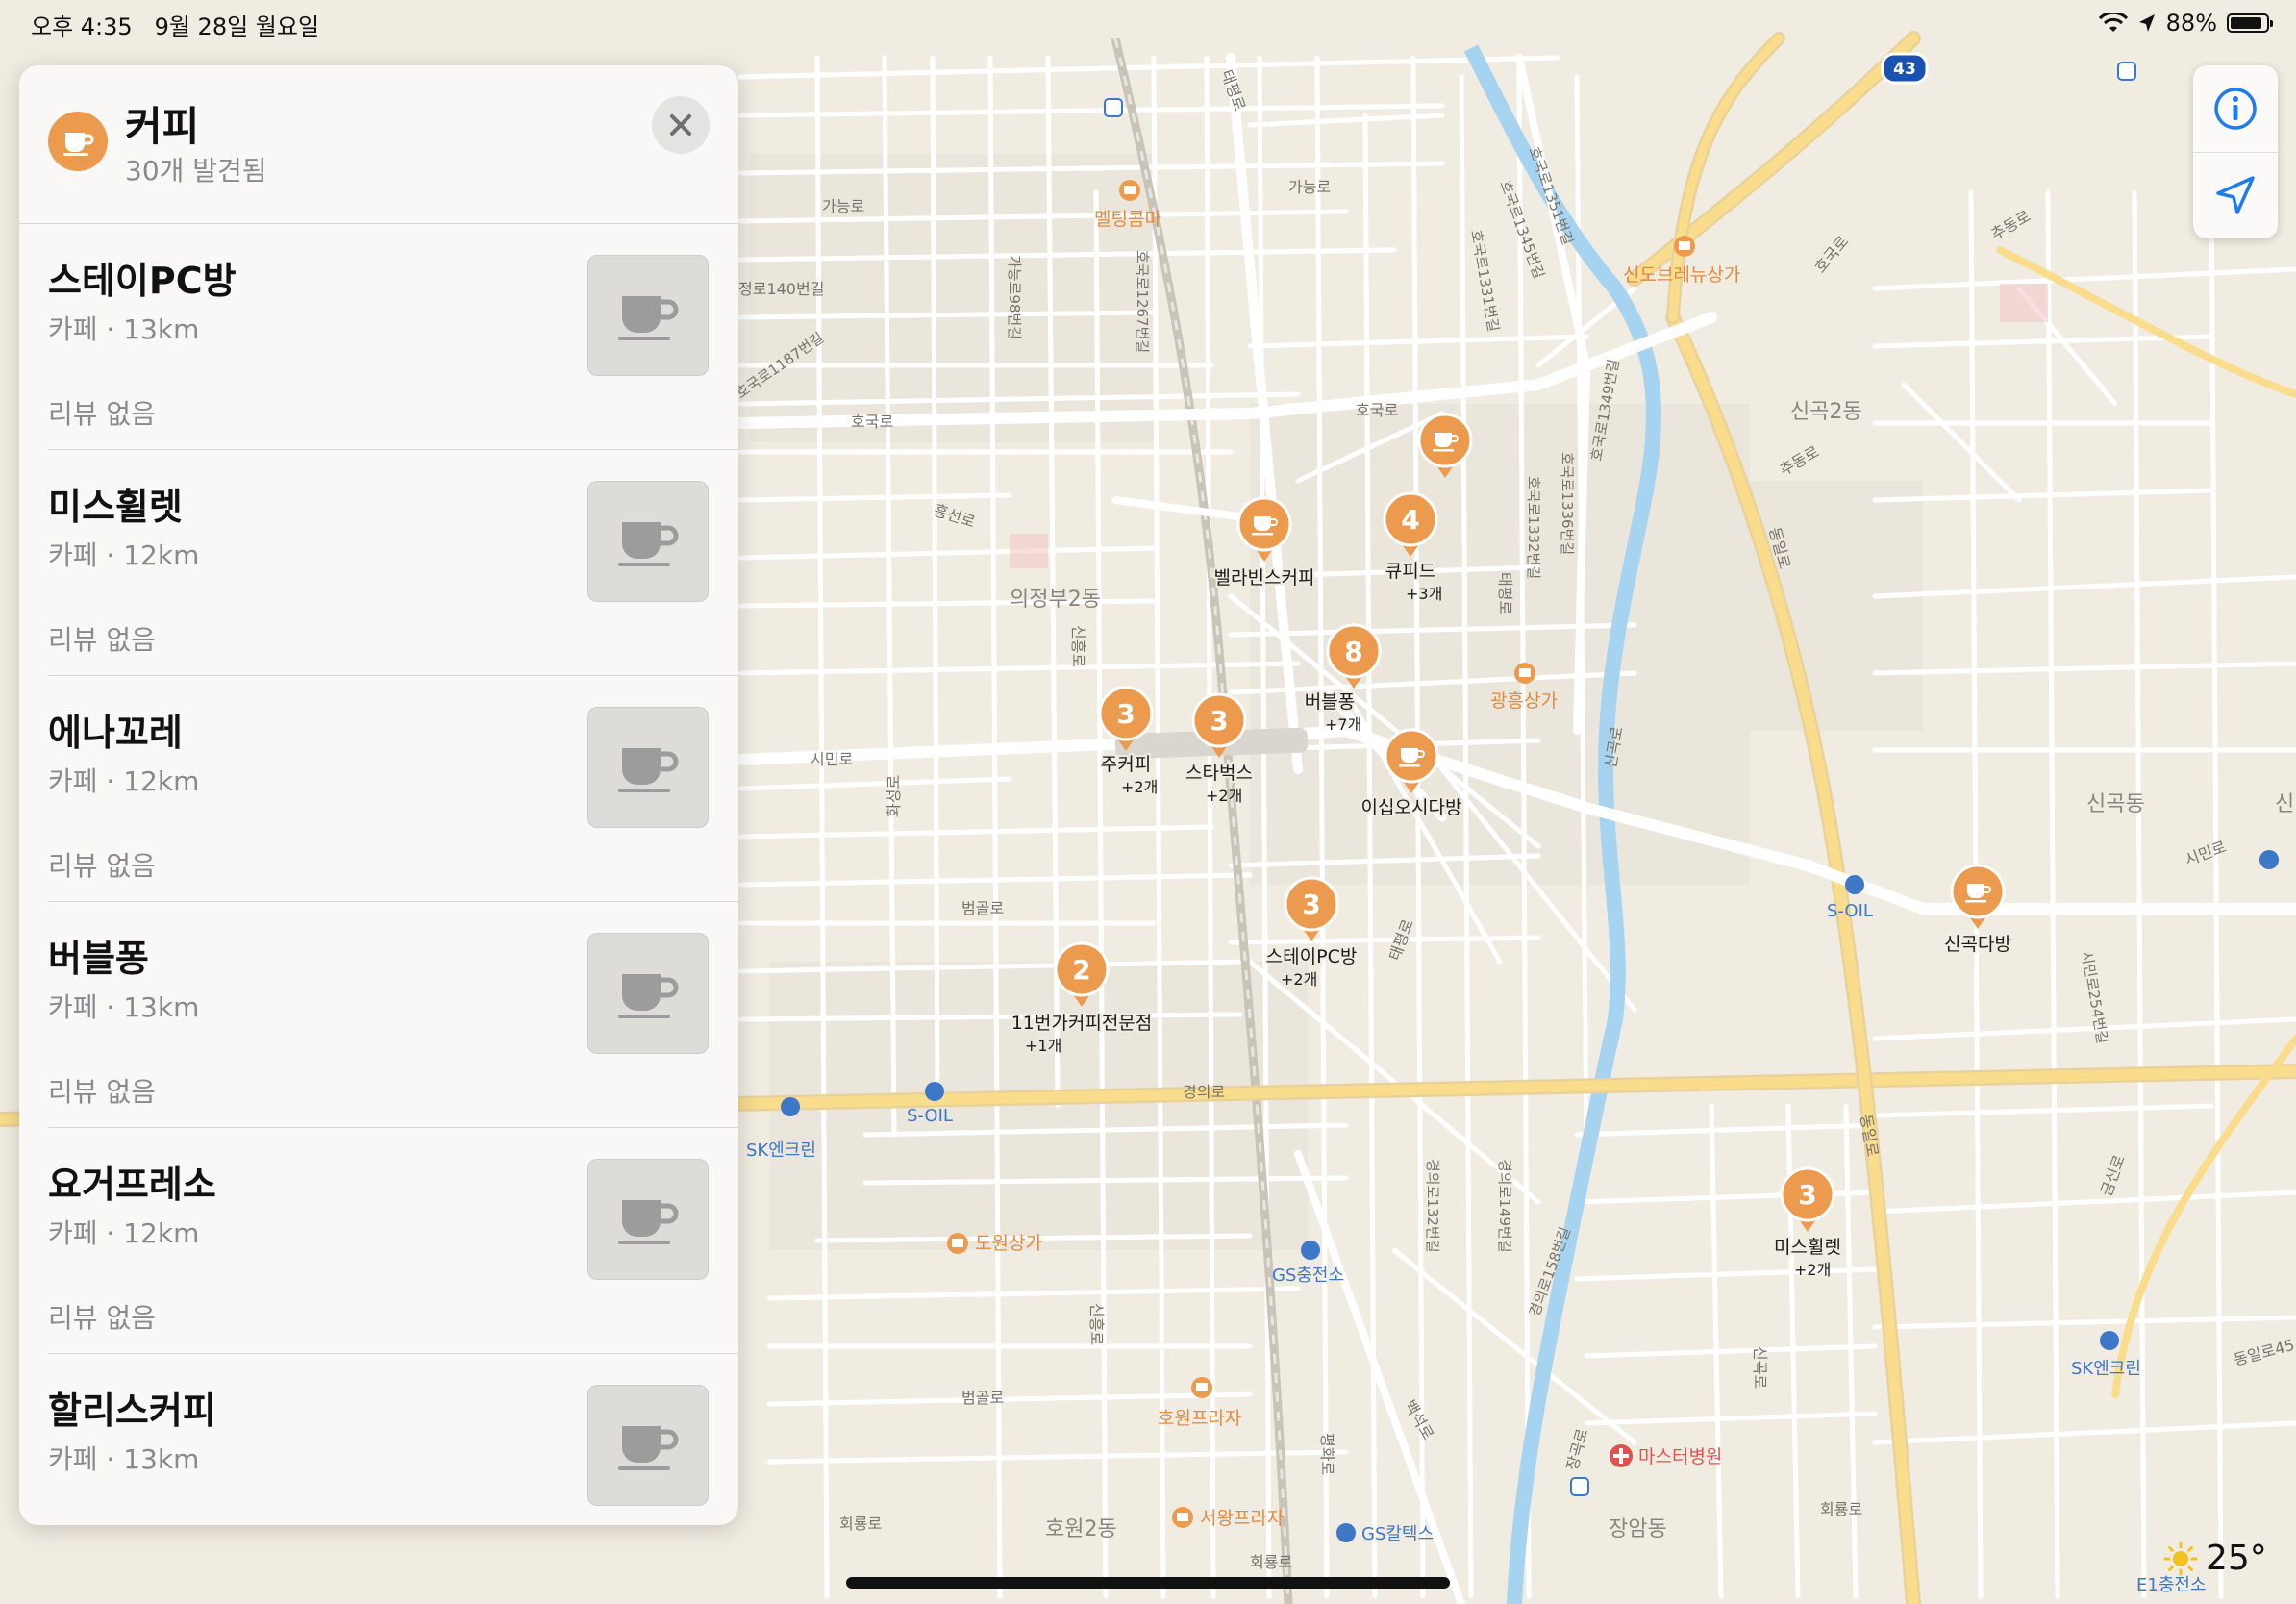 The height and width of the screenshot is (1604, 2296). I want to click on svg-text: 신도브레뉴상가, so click(1681, 275).